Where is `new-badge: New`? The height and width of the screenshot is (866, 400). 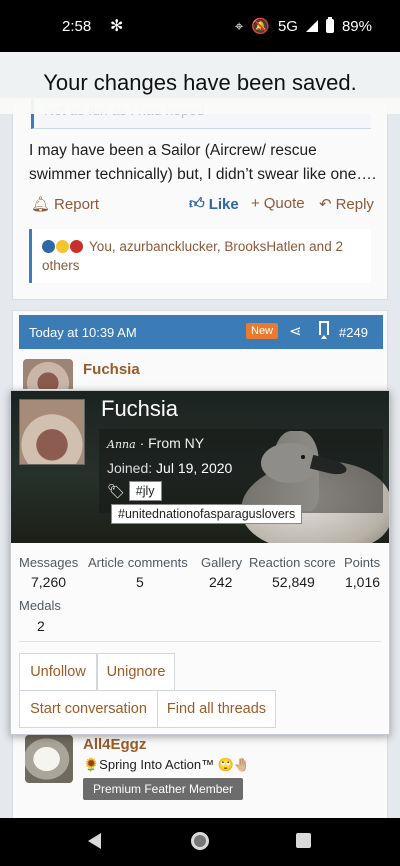 new-badge: New is located at coordinates (262, 331).